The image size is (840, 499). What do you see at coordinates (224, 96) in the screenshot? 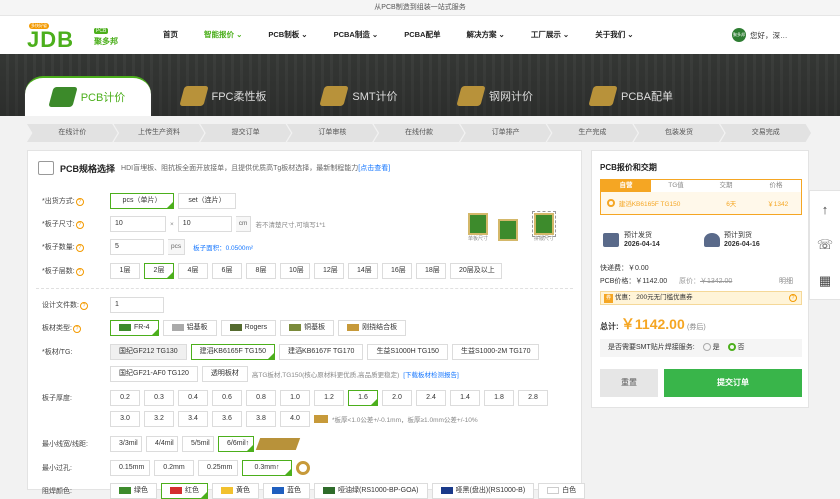
I see `tab-fpc: FPC柔性板` at bounding box center [224, 96].